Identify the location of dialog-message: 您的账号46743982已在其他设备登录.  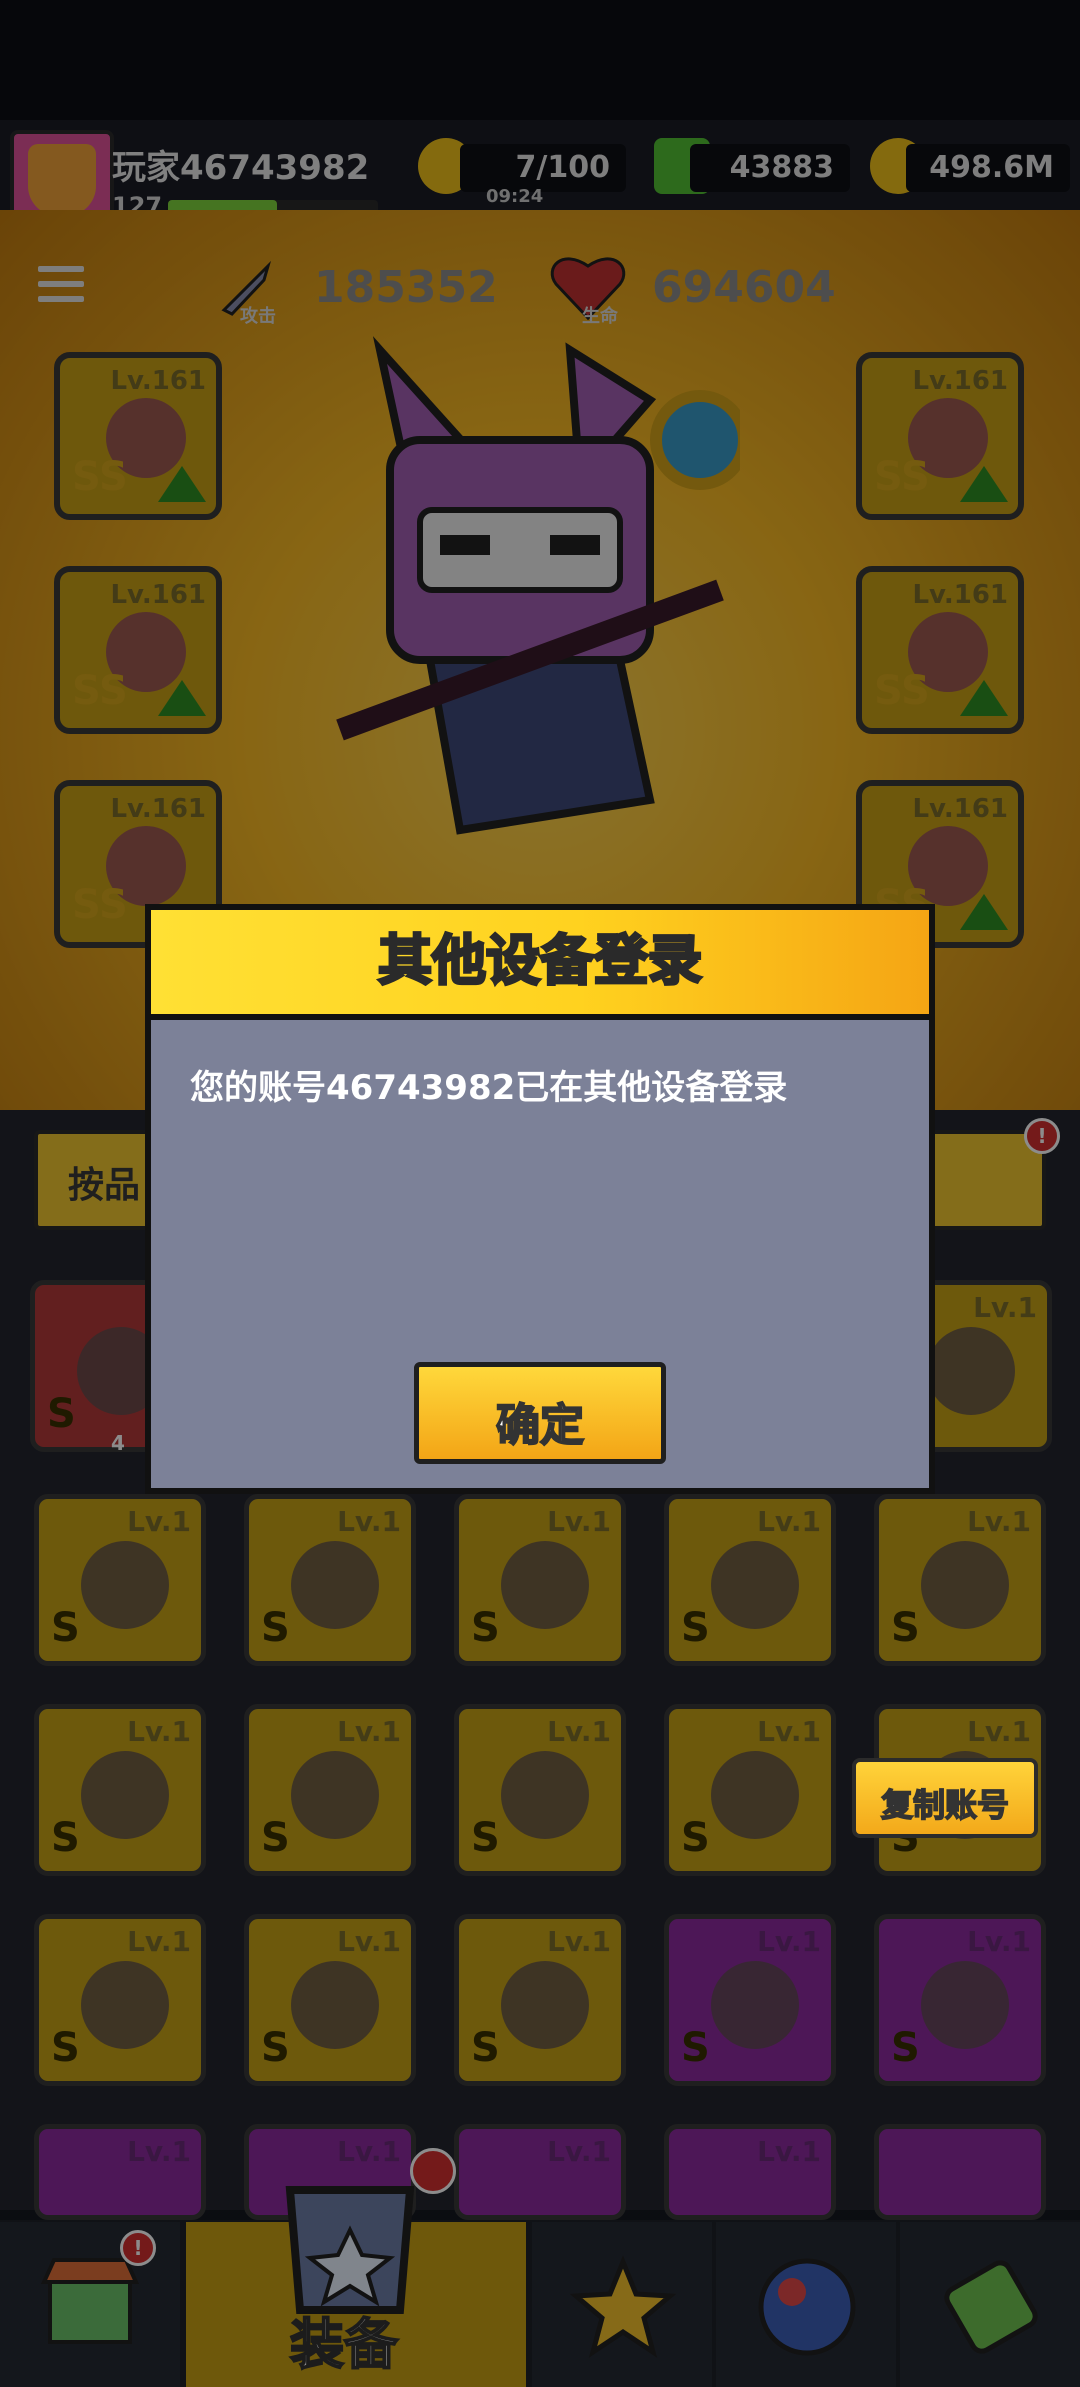
(489, 1088).